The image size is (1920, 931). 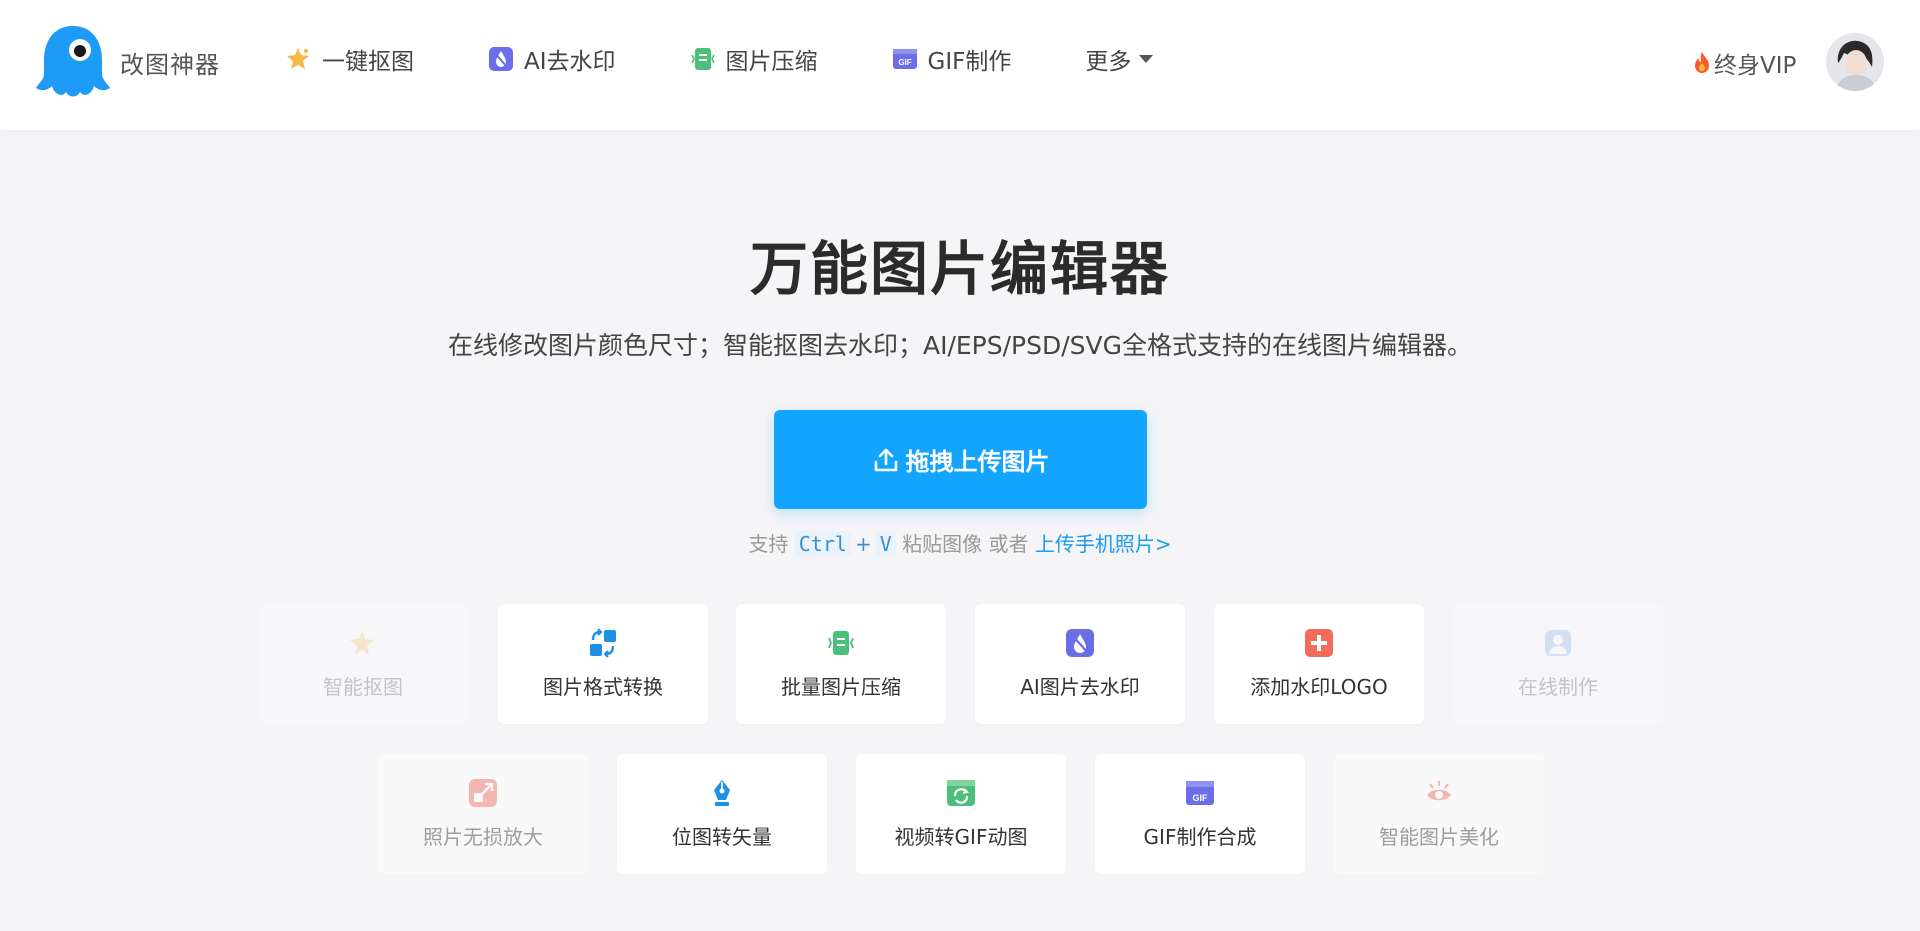 What do you see at coordinates (841, 643) in the screenshot?
I see `compress-icon` at bounding box center [841, 643].